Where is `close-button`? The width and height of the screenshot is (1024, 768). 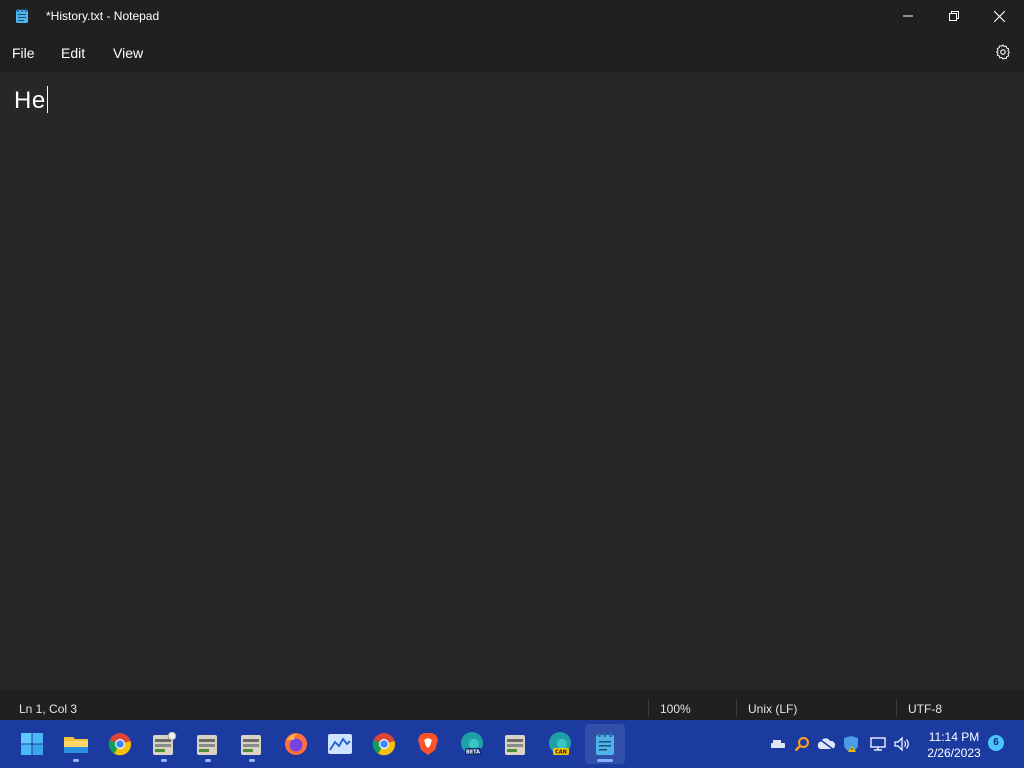
close-button is located at coordinates (999, 16).